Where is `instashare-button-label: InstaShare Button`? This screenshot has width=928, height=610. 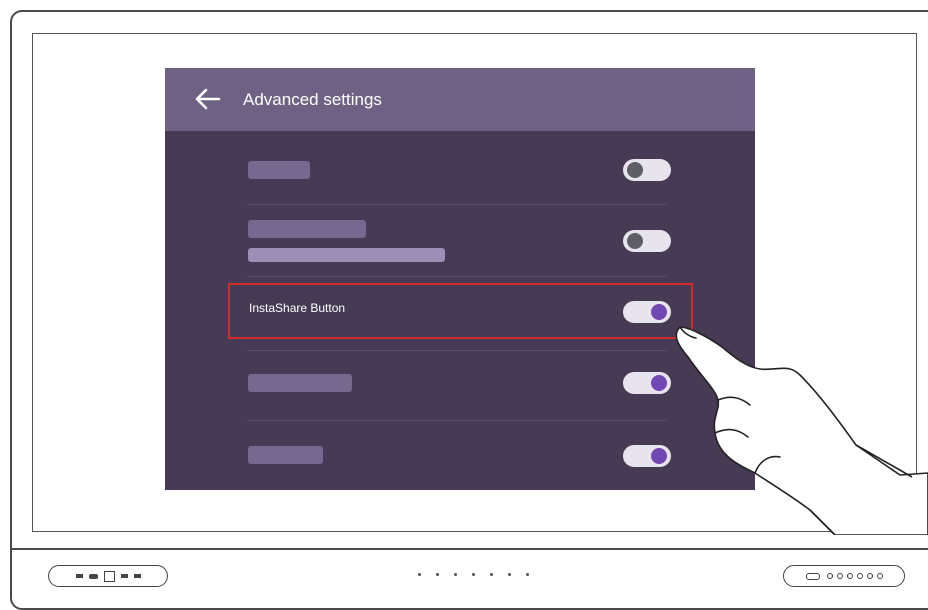 instashare-button-label: InstaShare Button is located at coordinates (297, 308).